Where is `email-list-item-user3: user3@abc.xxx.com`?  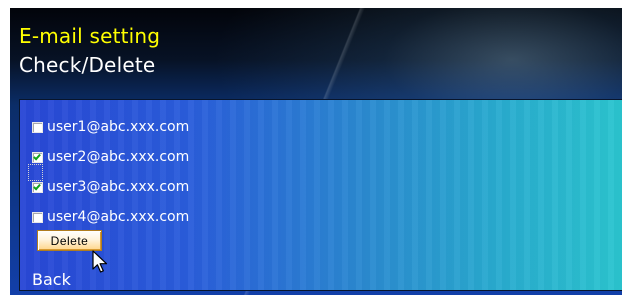
email-list-item-user3: user3@abc.xxx.com is located at coordinates (110, 187).